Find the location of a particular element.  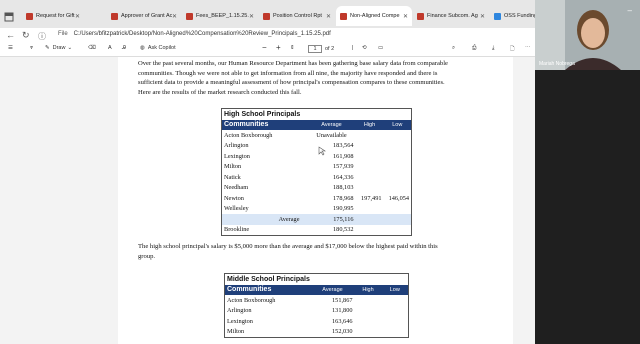

browser-tab: OSS Funding Source is located at coordinates (512, 16).